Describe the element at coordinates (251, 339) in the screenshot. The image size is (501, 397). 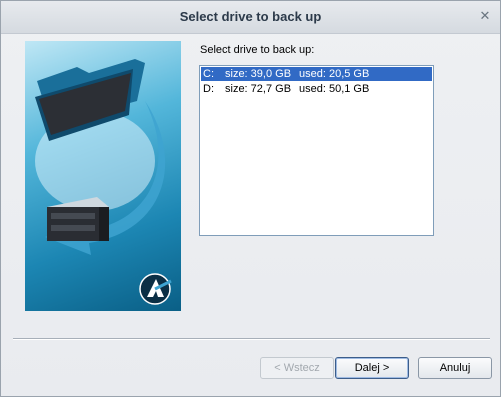
I see `footer-separator` at that location.